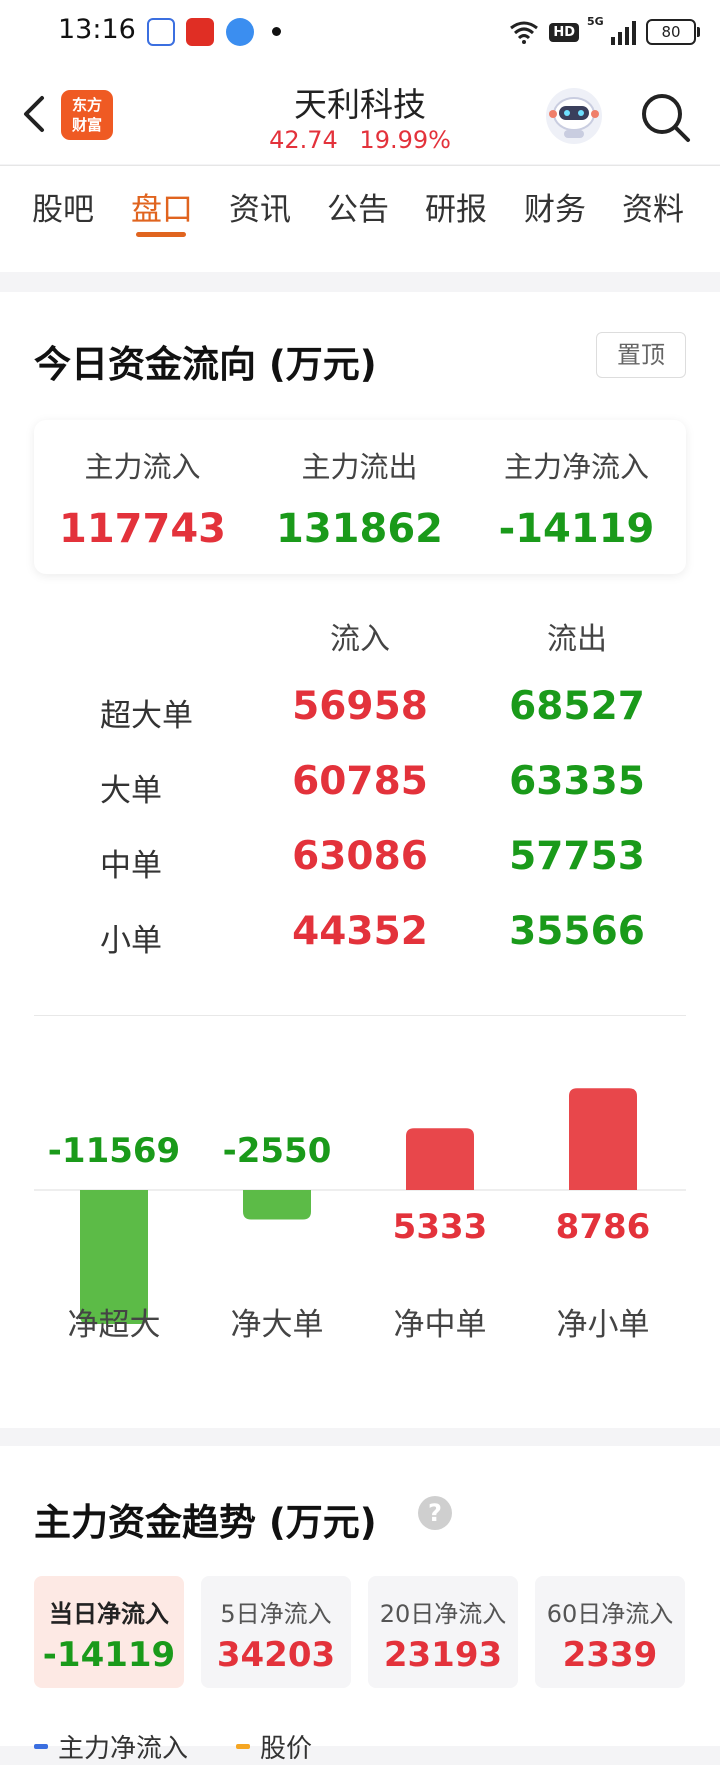 This screenshot has width=720, height=1765. What do you see at coordinates (161, 234) in the screenshot?
I see `active-tab-indicator` at bounding box center [161, 234].